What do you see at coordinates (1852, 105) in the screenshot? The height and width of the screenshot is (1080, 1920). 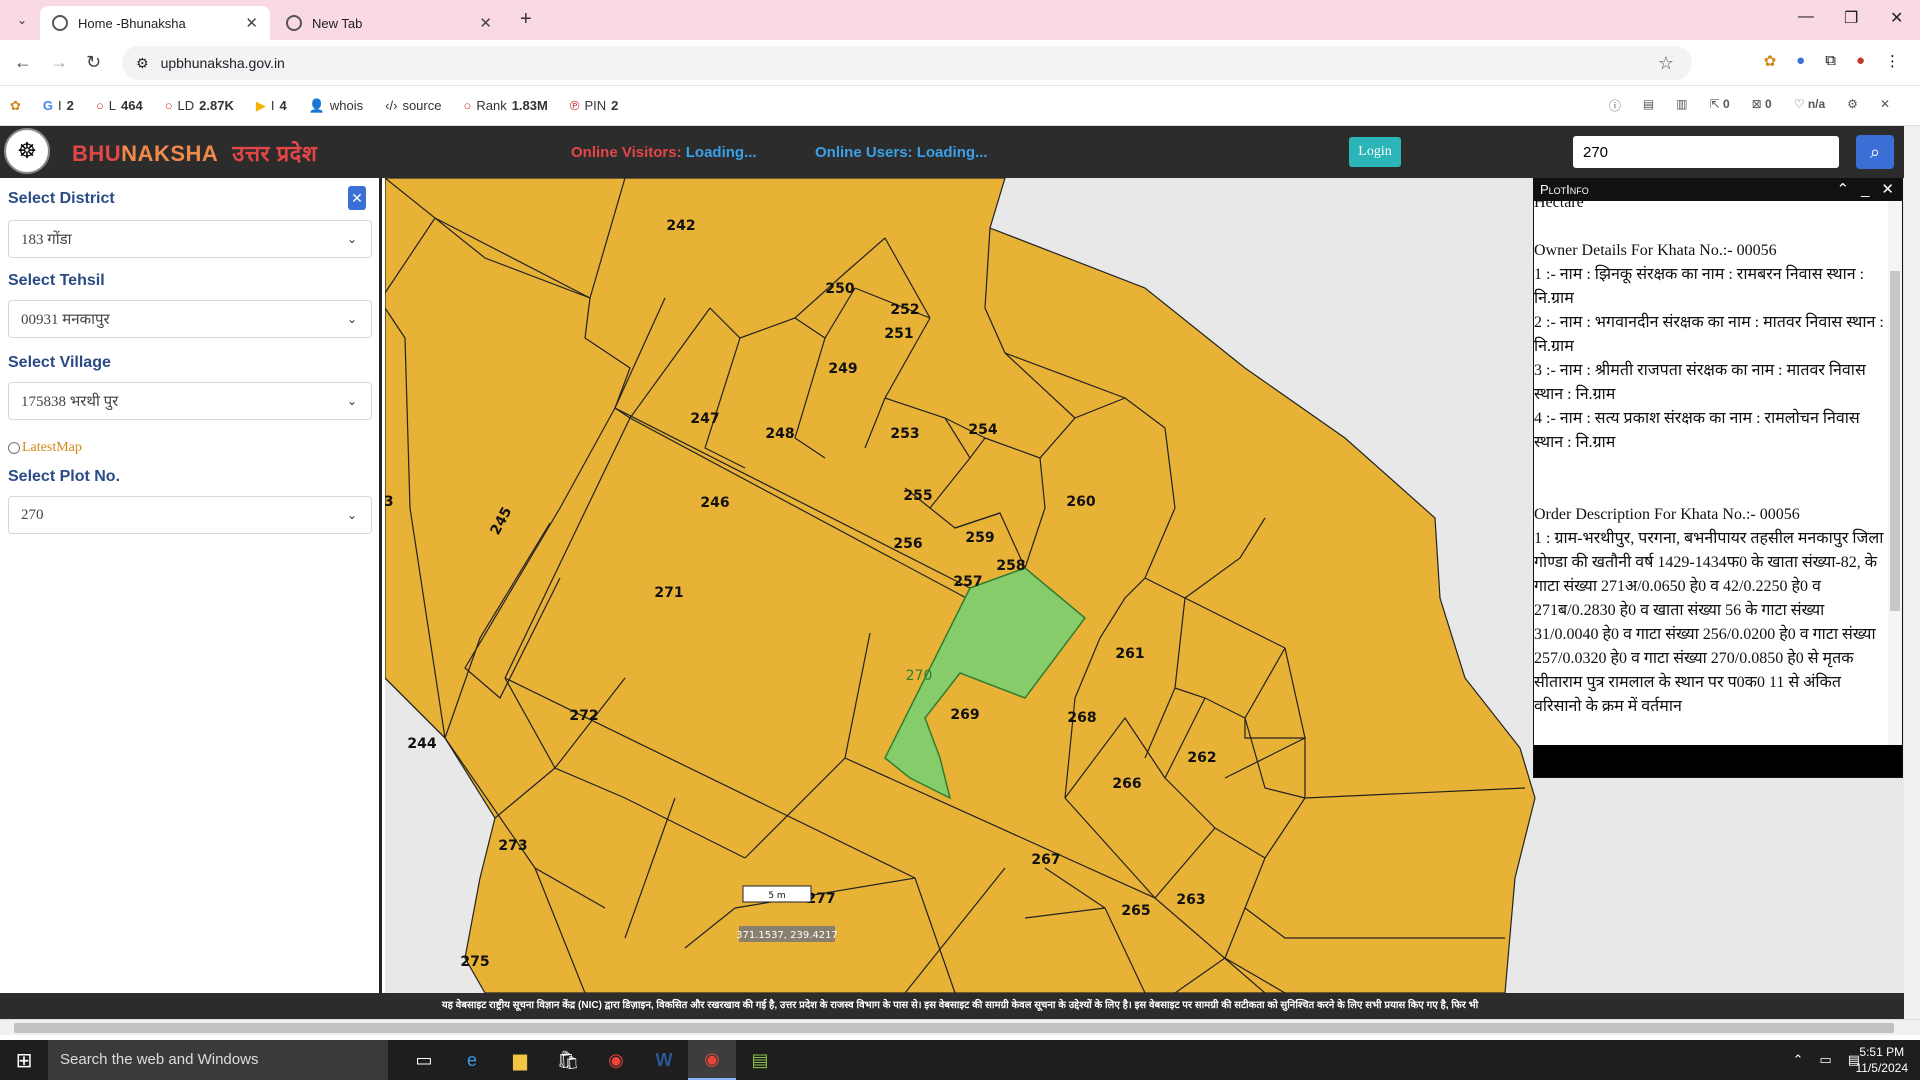 I see `settings-icon: ⚙` at bounding box center [1852, 105].